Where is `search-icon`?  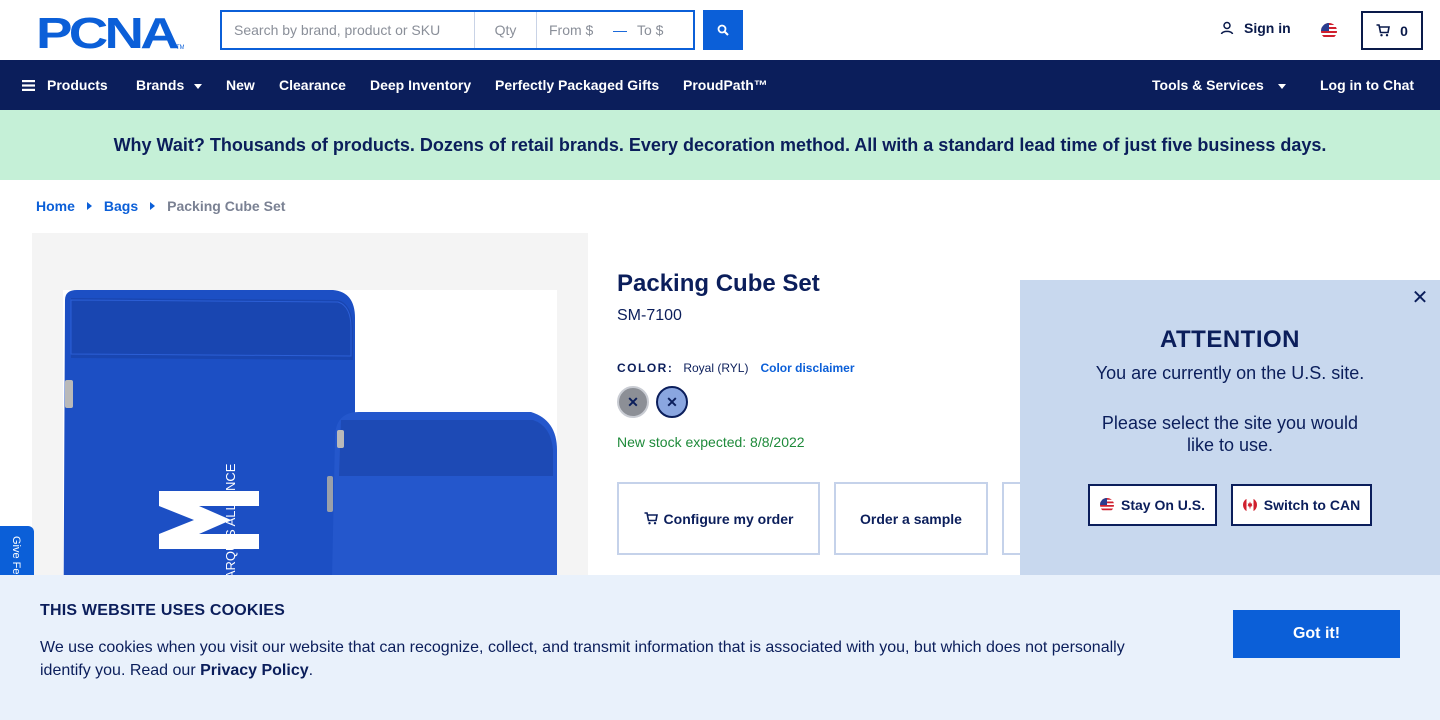
search-icon is located at coordinates (723, 30).